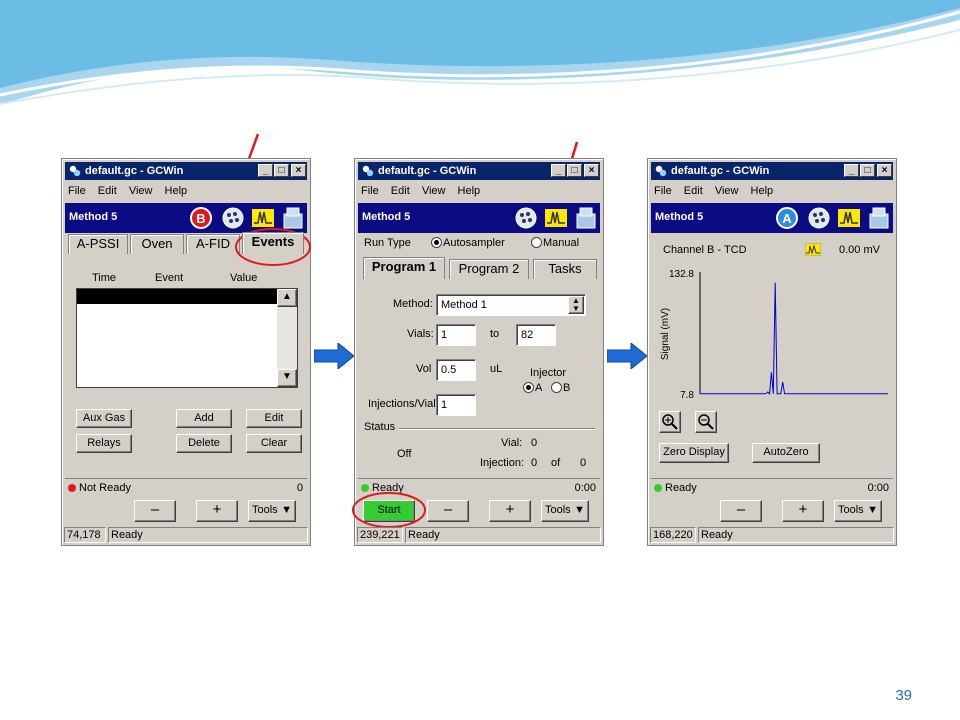  What do you see at coordinates (274, 418) in the screenshot?
I see `edit-button: Edit` at bounding box center [274, 418].